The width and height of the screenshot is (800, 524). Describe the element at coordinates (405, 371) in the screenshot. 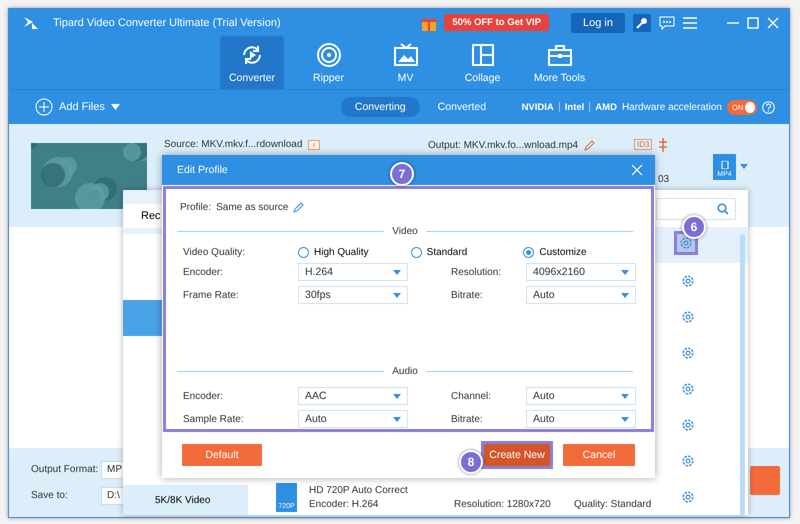

I see `section-title: Audio` at that location.